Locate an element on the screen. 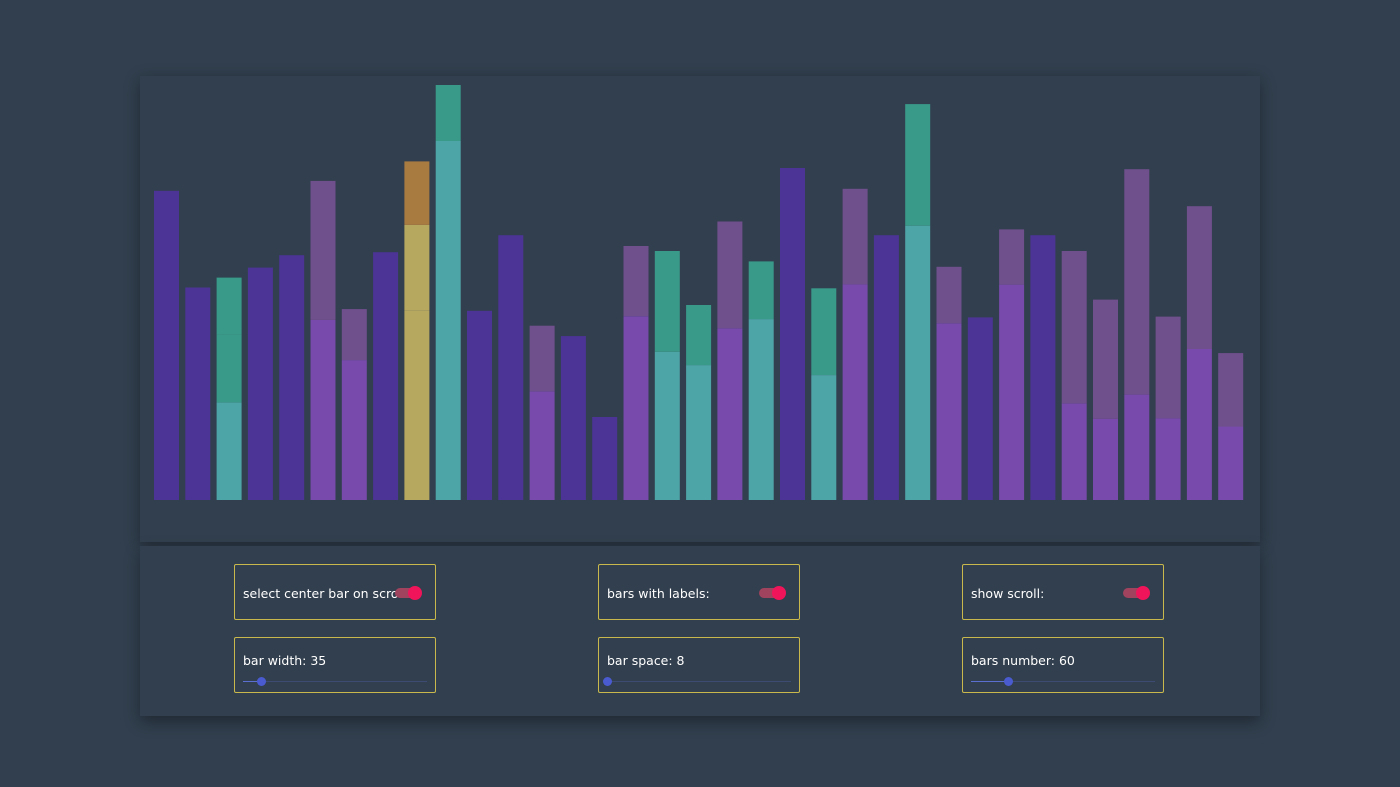 This screenshot has width=1400, height=787. show-scroll-control: show scroll: is located at coordinates (1063, 592).